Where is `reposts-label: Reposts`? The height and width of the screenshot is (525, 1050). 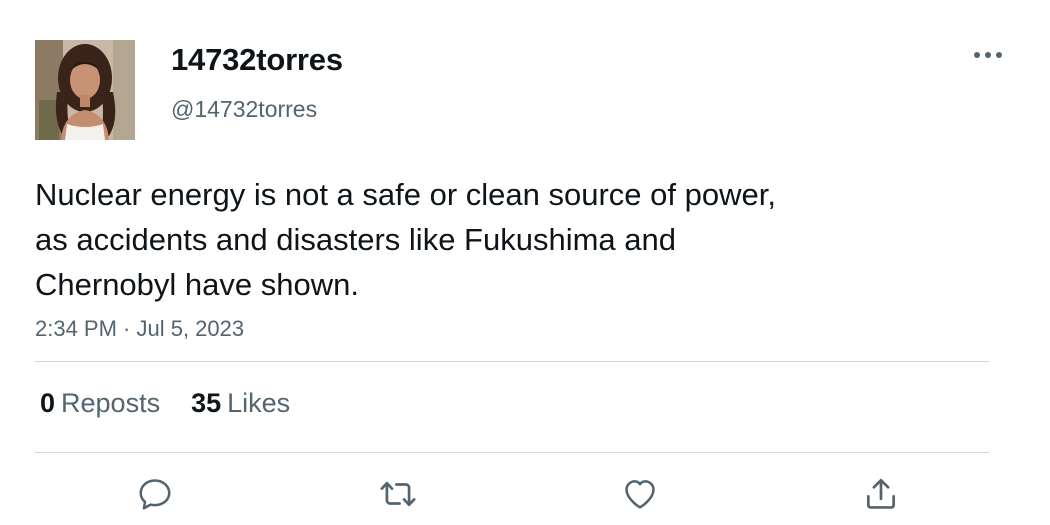 reposts-label: Reposts is located at coordinates (111, 403).